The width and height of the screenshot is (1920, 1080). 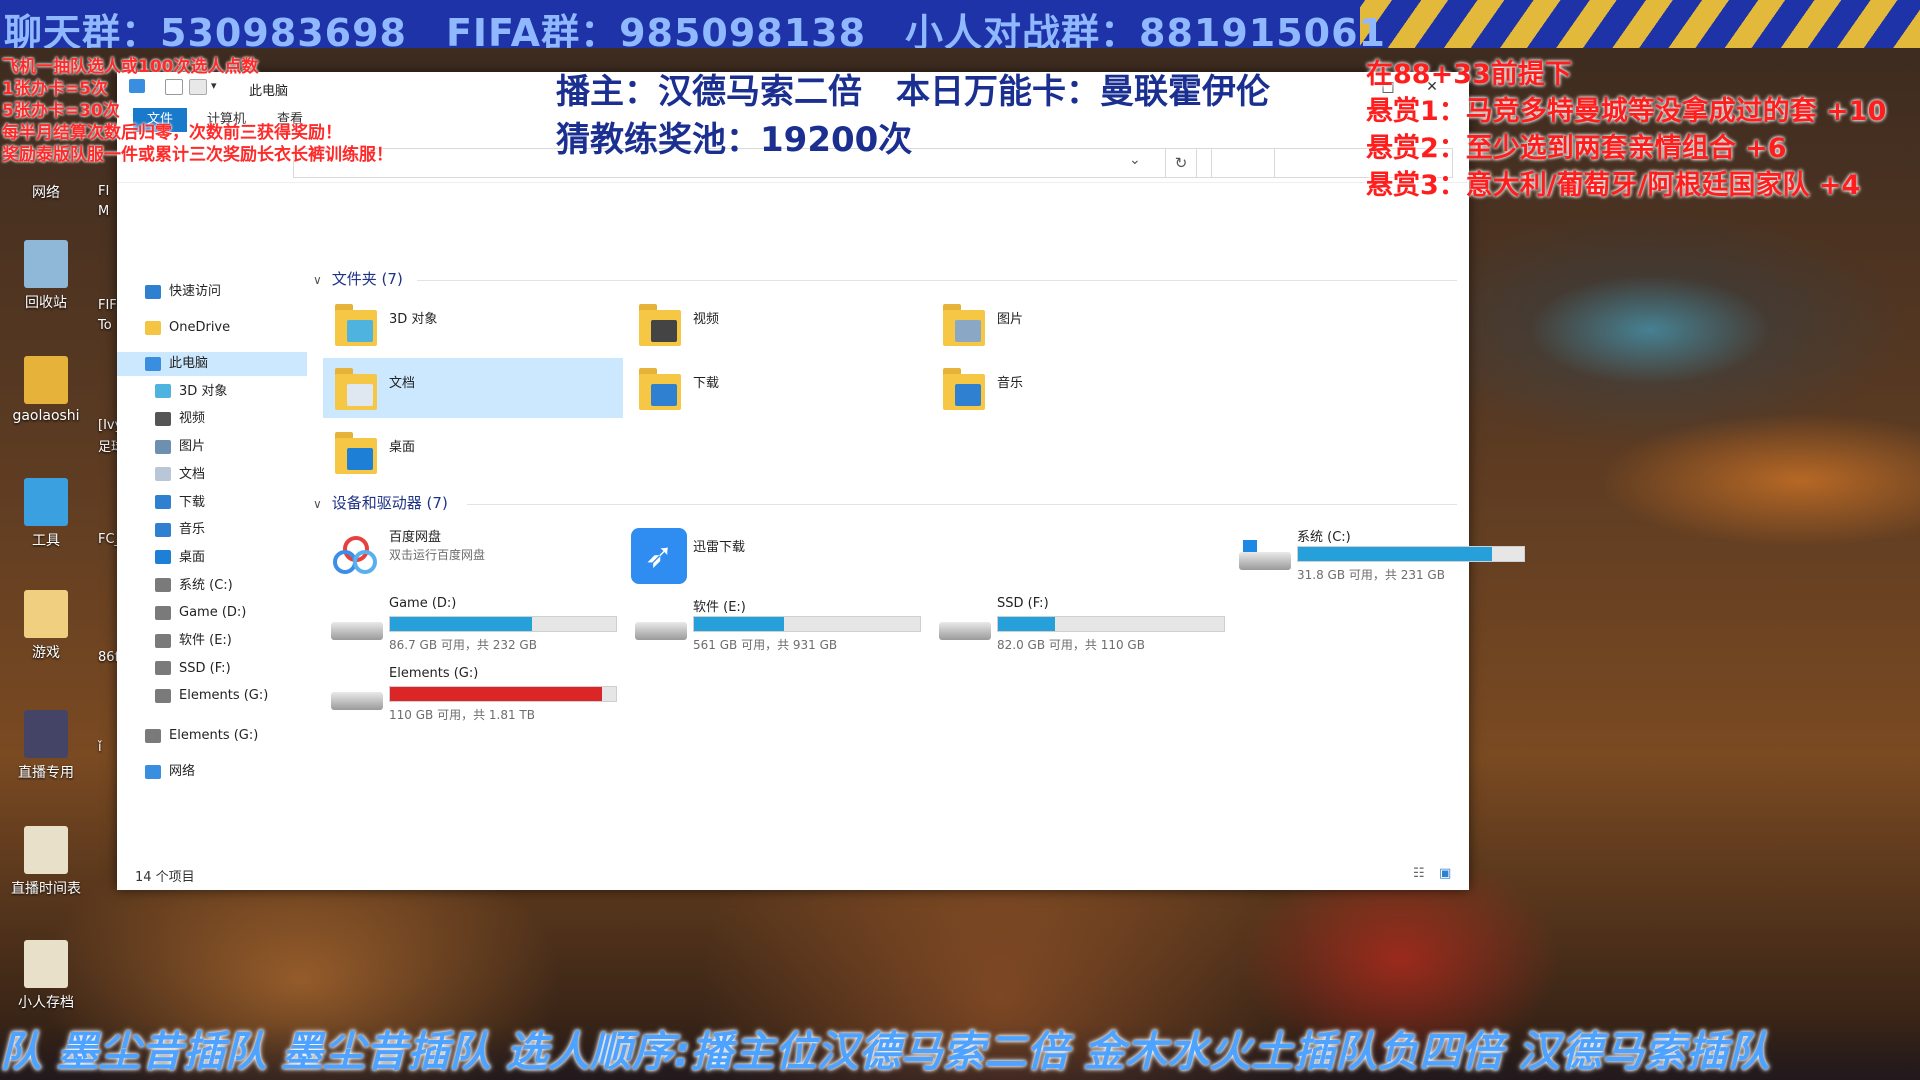 What do you see at coordinates (182, 771) in the screenshot?
I see `nav-item-label: 网络` at bounding box center [182, 771].